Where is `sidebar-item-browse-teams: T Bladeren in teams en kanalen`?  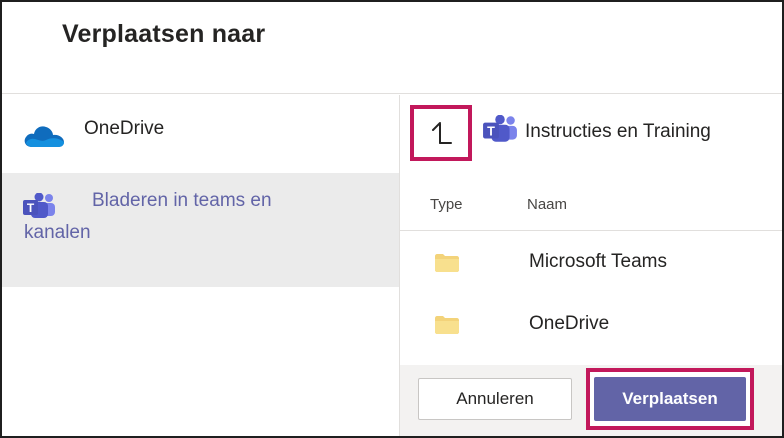
sidebar-item-browse-teams: T Bladeren in teams en kanalen is located at coordinates (200, 230).